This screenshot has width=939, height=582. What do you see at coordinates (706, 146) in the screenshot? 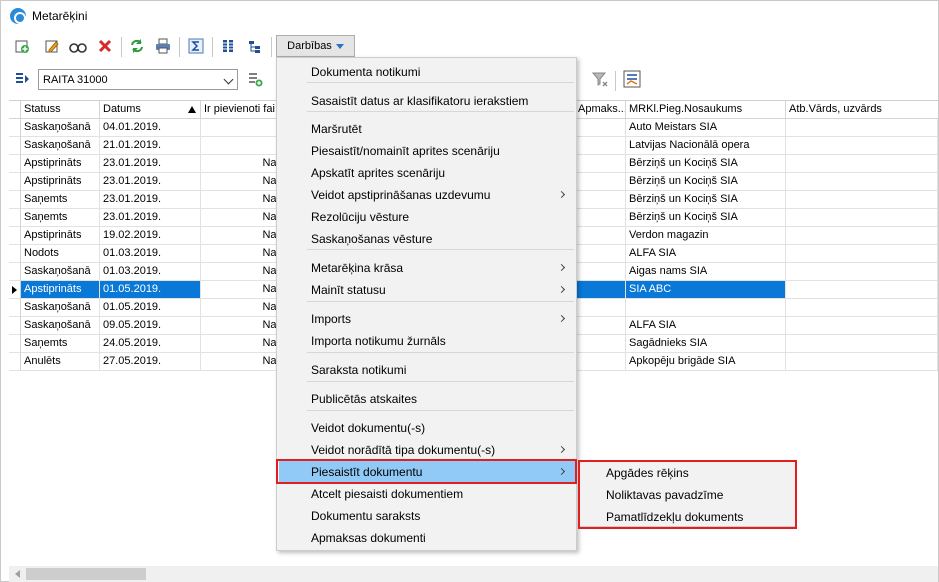
I see `supplier-cell: Latvijas Nacionālā opera` at bounding box center [706, 146].